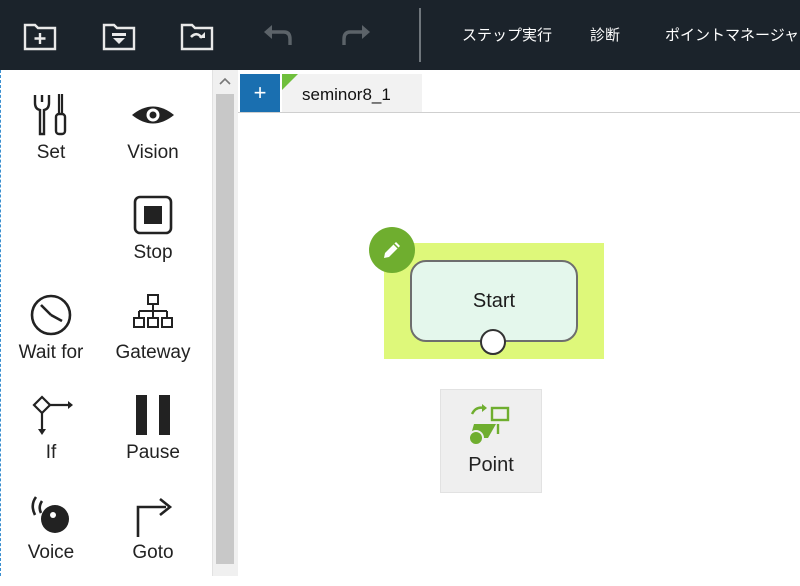 This screenshot has width=800, height=586. I want to click on step-run-button: ステップ実行, so click(507, 34).